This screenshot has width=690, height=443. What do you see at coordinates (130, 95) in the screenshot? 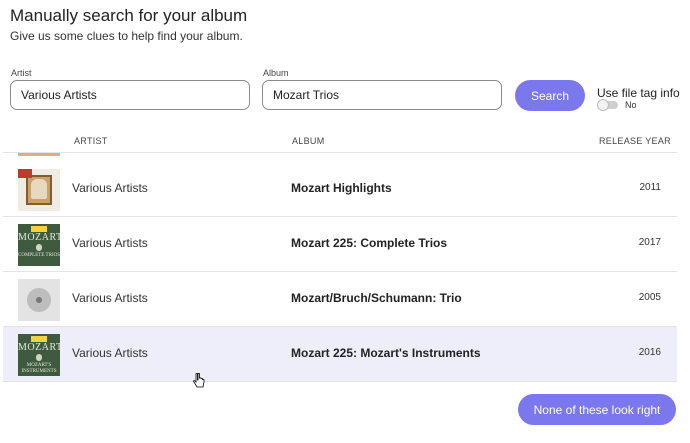
I see `artist-input` at bounding box center [130, 95].